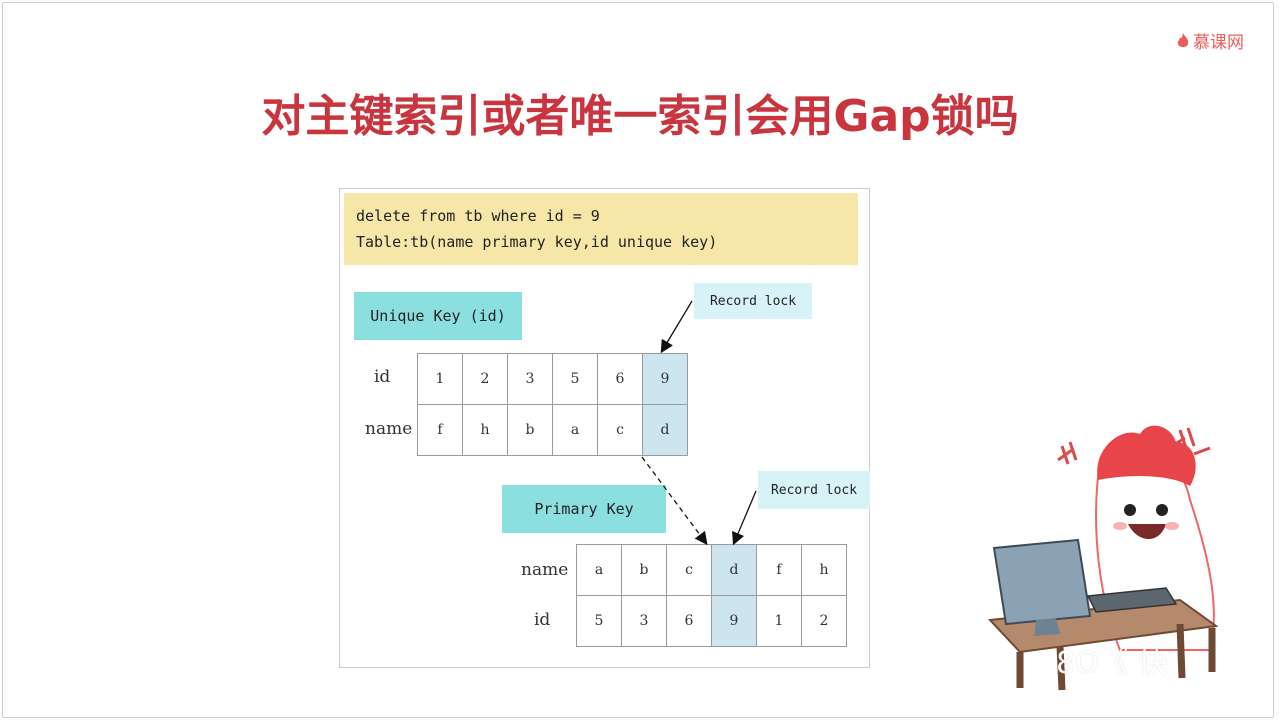 Image resolution: width=1280 pixels, height=720 pixels. I want to click on primary-callout-arrow, so click(744, 518).